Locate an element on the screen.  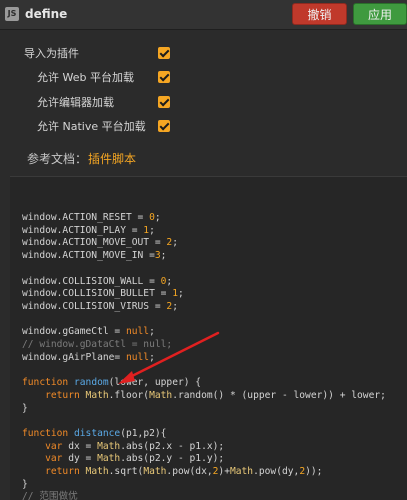
allow-editor-label: 允许编辑器加载 is located at coordinates (75, 102).